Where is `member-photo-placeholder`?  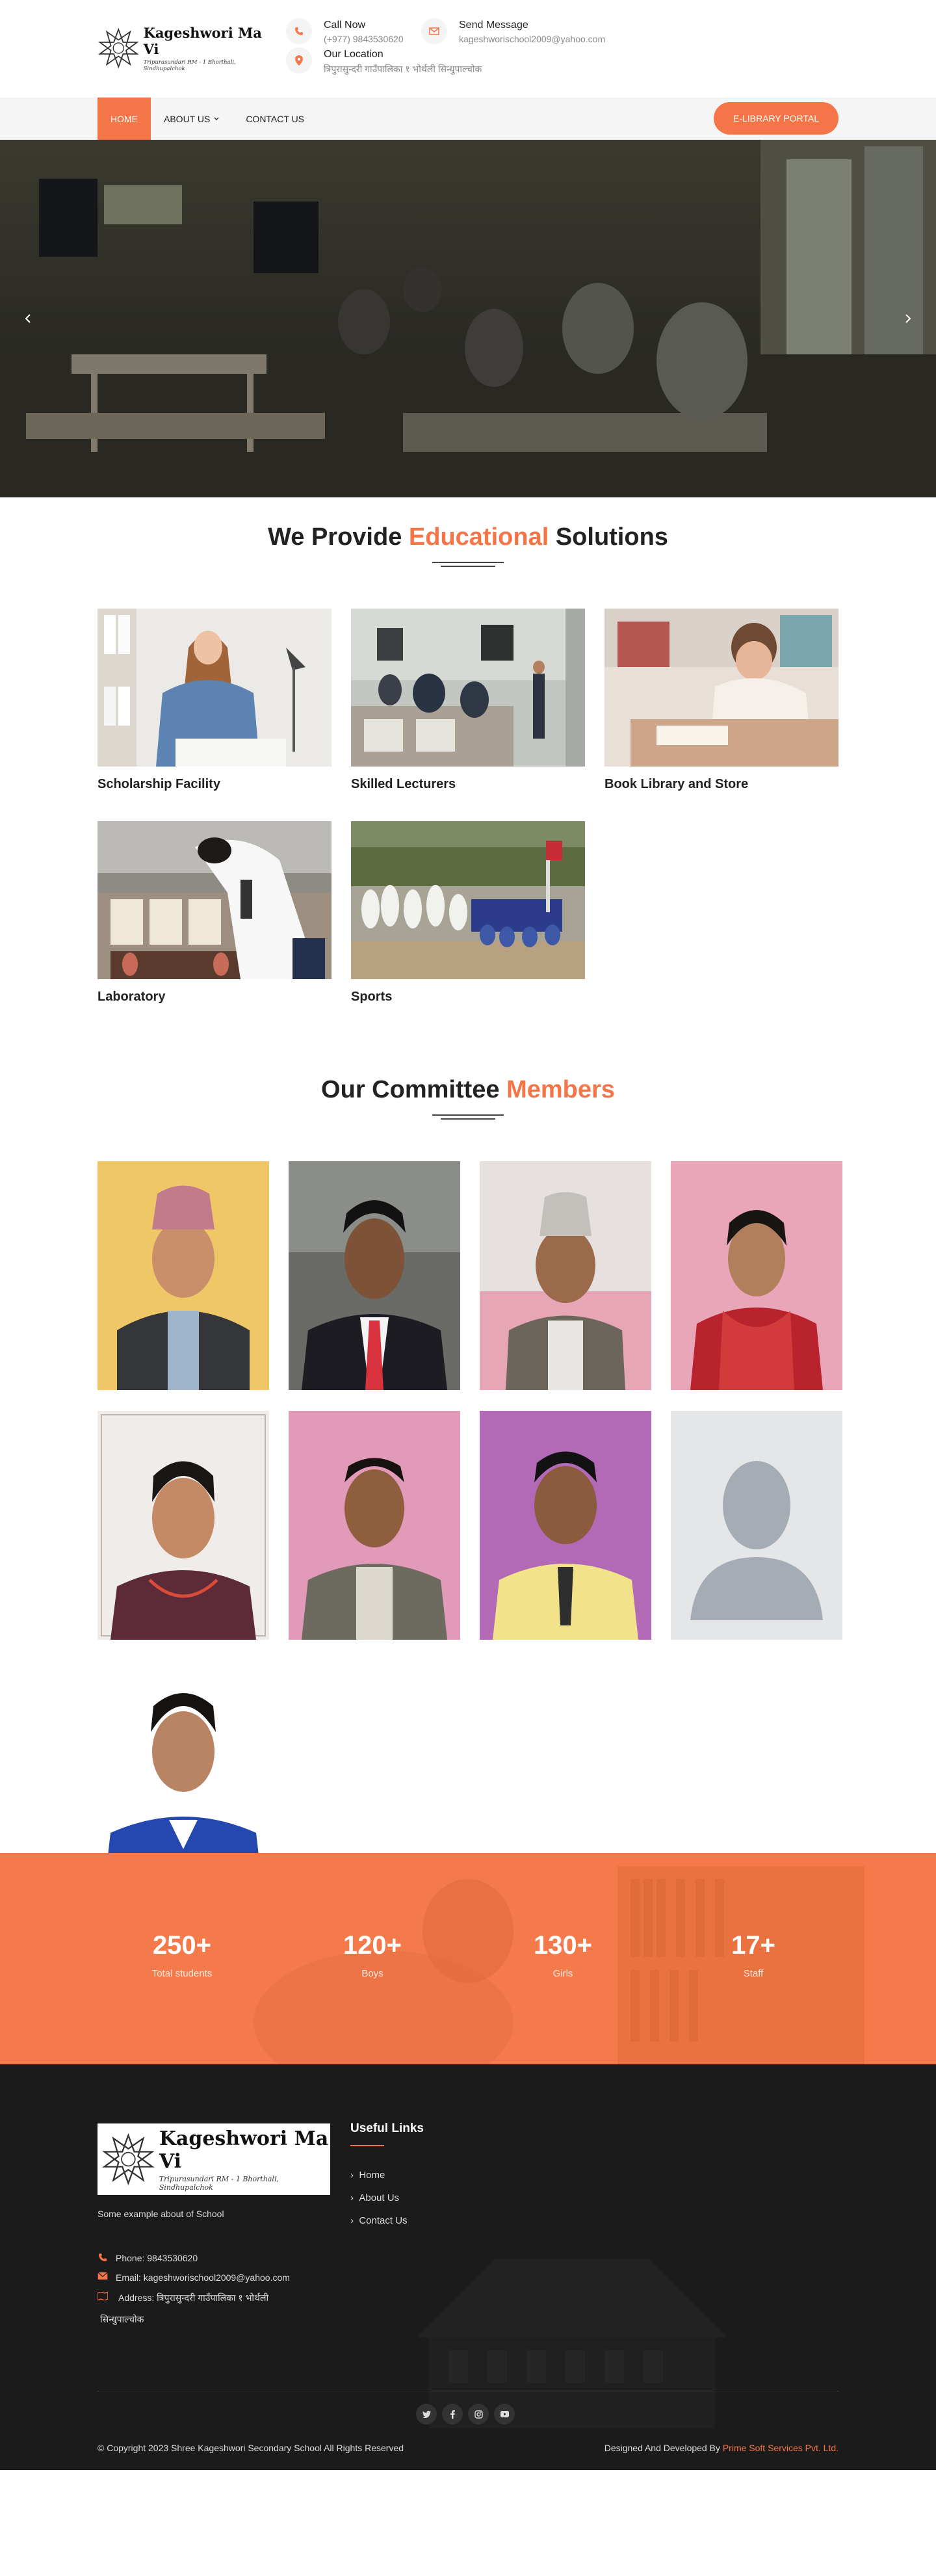
member-photo-placeholder is located at coordinates (756, 1525).